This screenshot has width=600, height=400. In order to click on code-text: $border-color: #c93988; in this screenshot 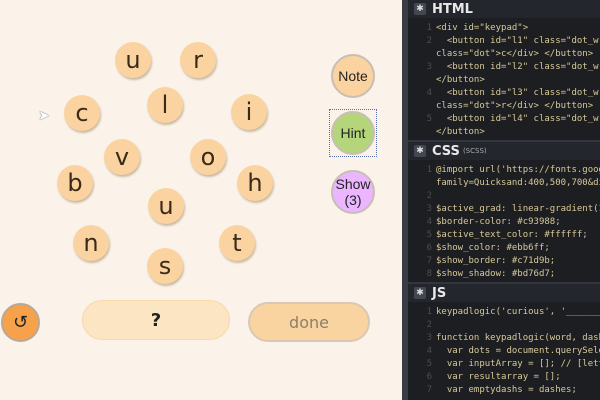, I will do `click(498, 222)`.